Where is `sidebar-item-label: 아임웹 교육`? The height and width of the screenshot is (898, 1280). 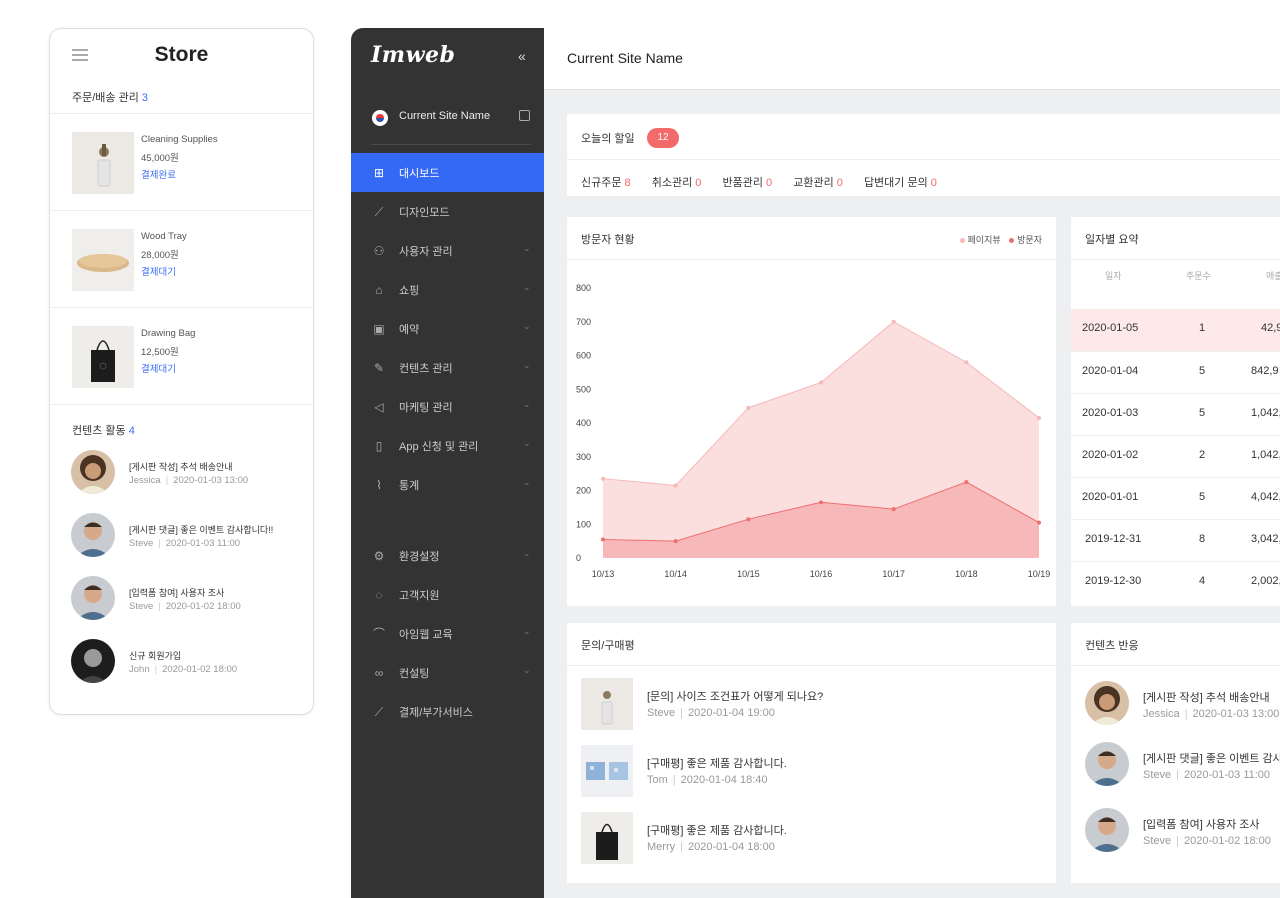 sidebar-item-label: 아임웹 교육 is located at coordinates (426, 635).